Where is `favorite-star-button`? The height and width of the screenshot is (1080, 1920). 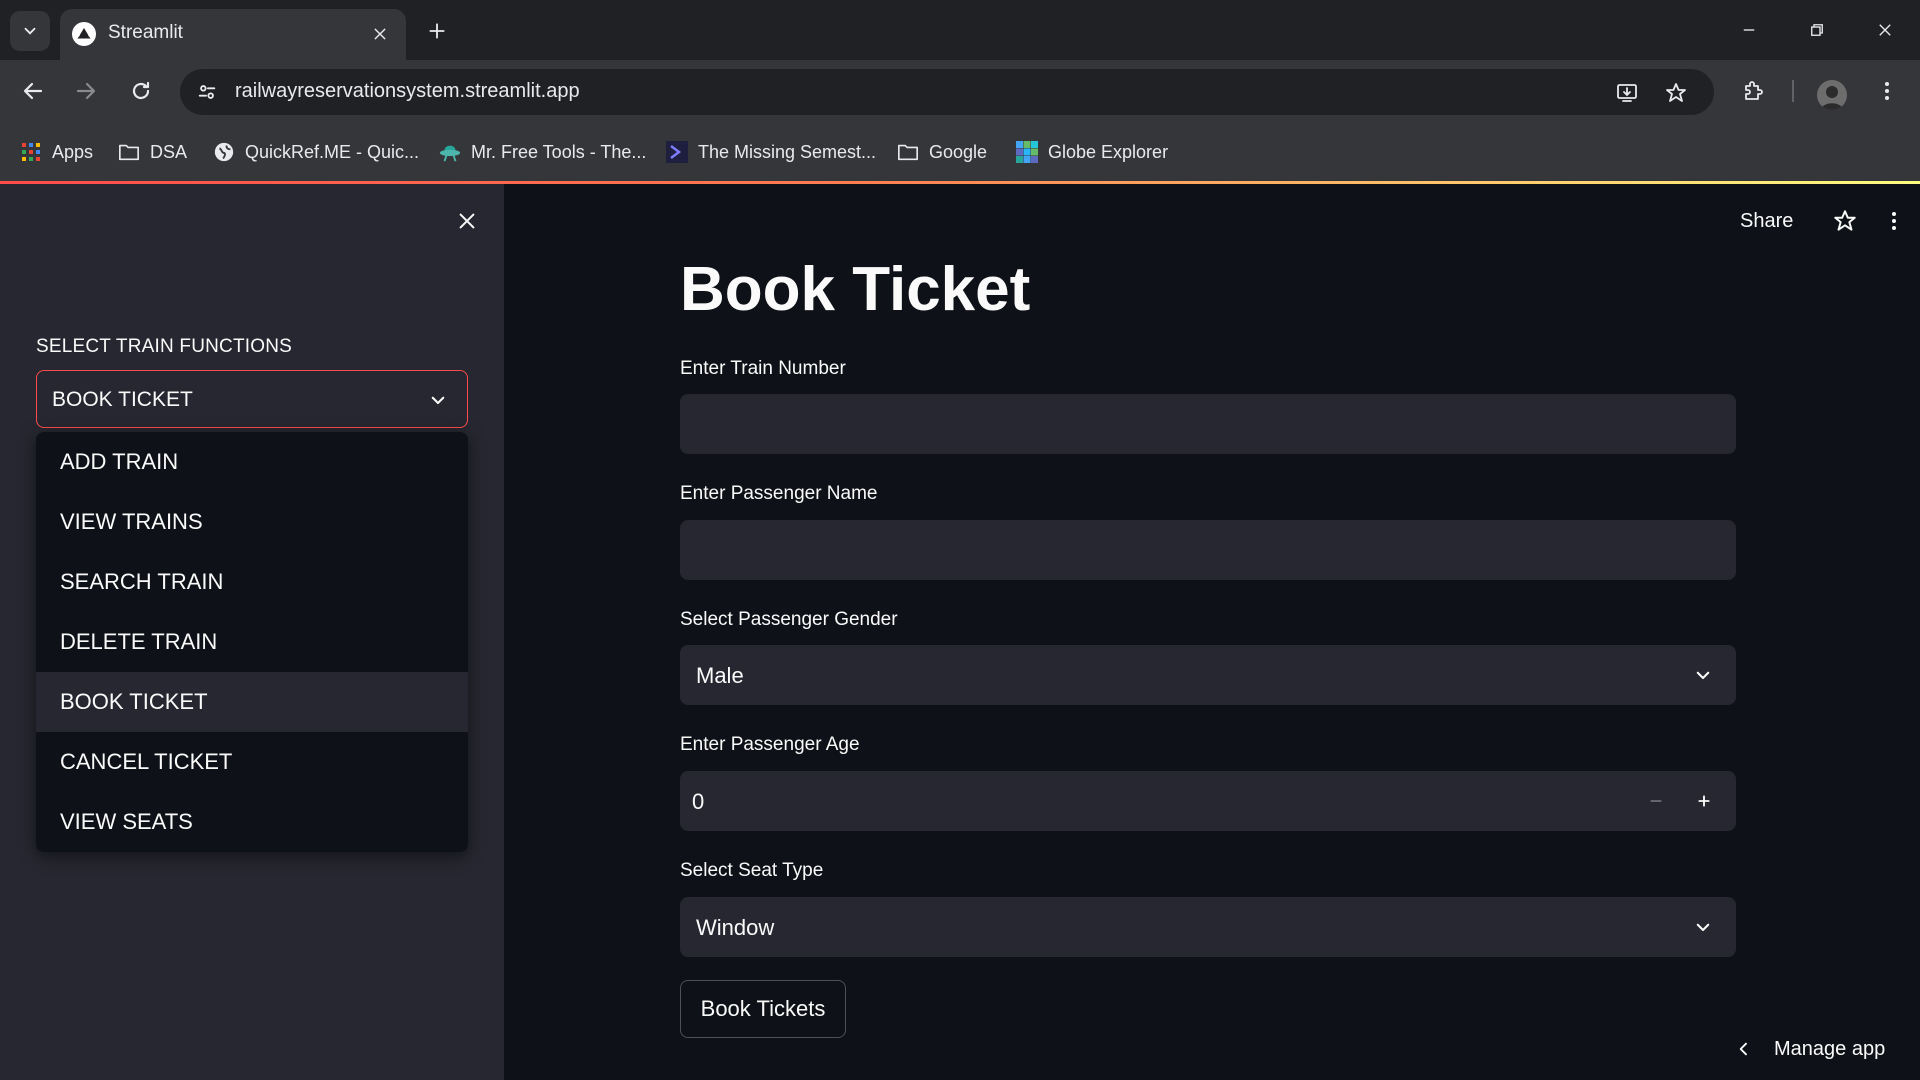
favorite-star-button is located at coordinates (1847, 221).